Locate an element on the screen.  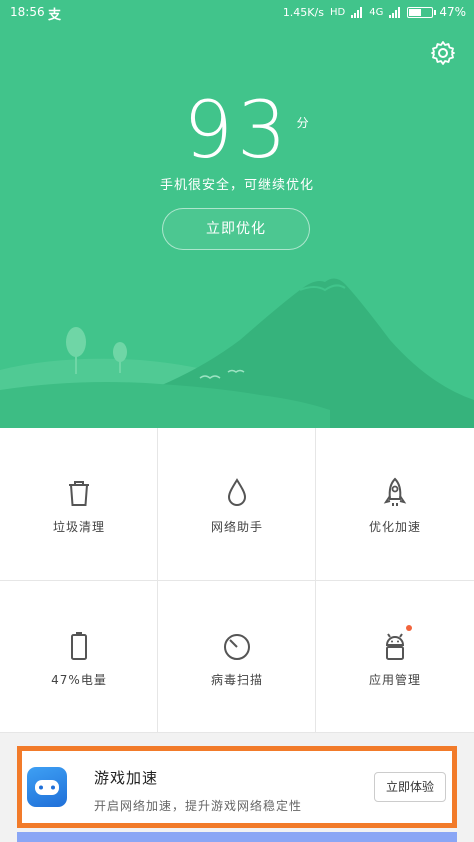
tool-battery: 47%电量 is located at coordinates (79, 657).